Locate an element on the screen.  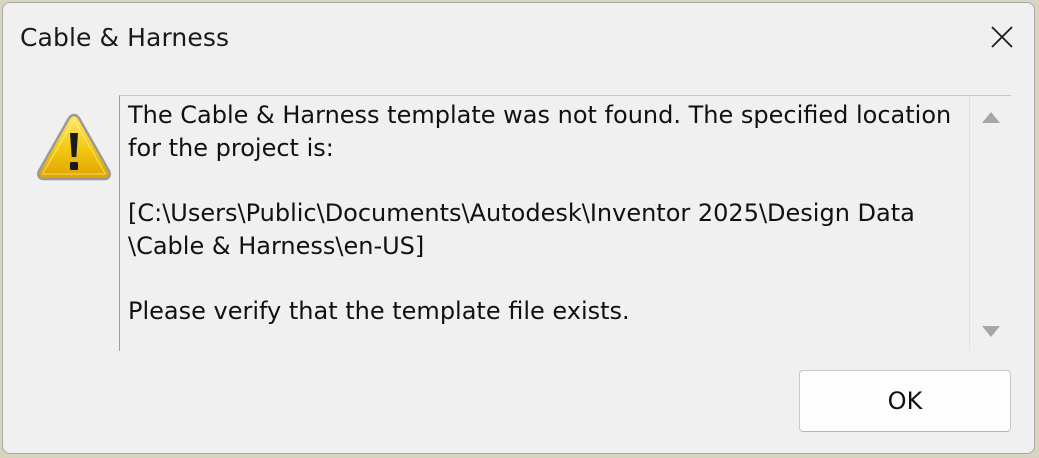
template-path-line: \Cable & Harness\en-US] is located at coordinates (276, 246).